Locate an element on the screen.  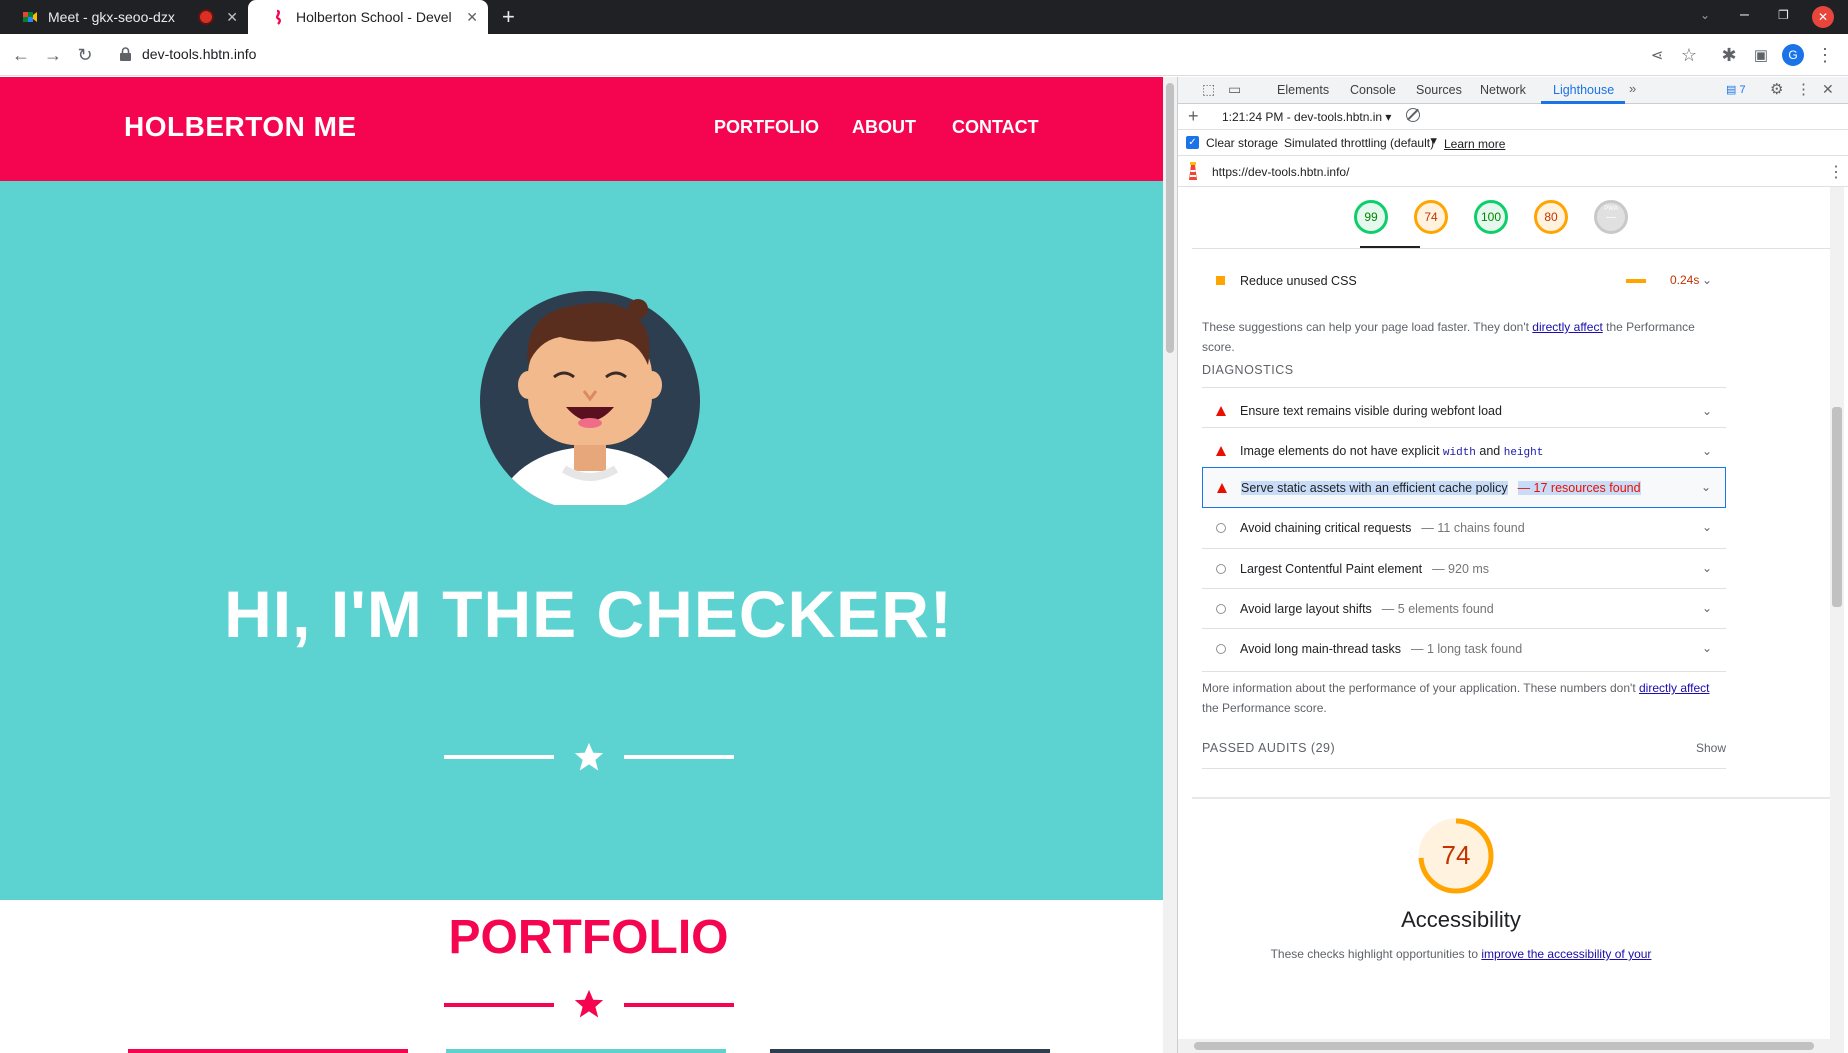
nav-contact: CONTACT is located at coordinates (995, 127).